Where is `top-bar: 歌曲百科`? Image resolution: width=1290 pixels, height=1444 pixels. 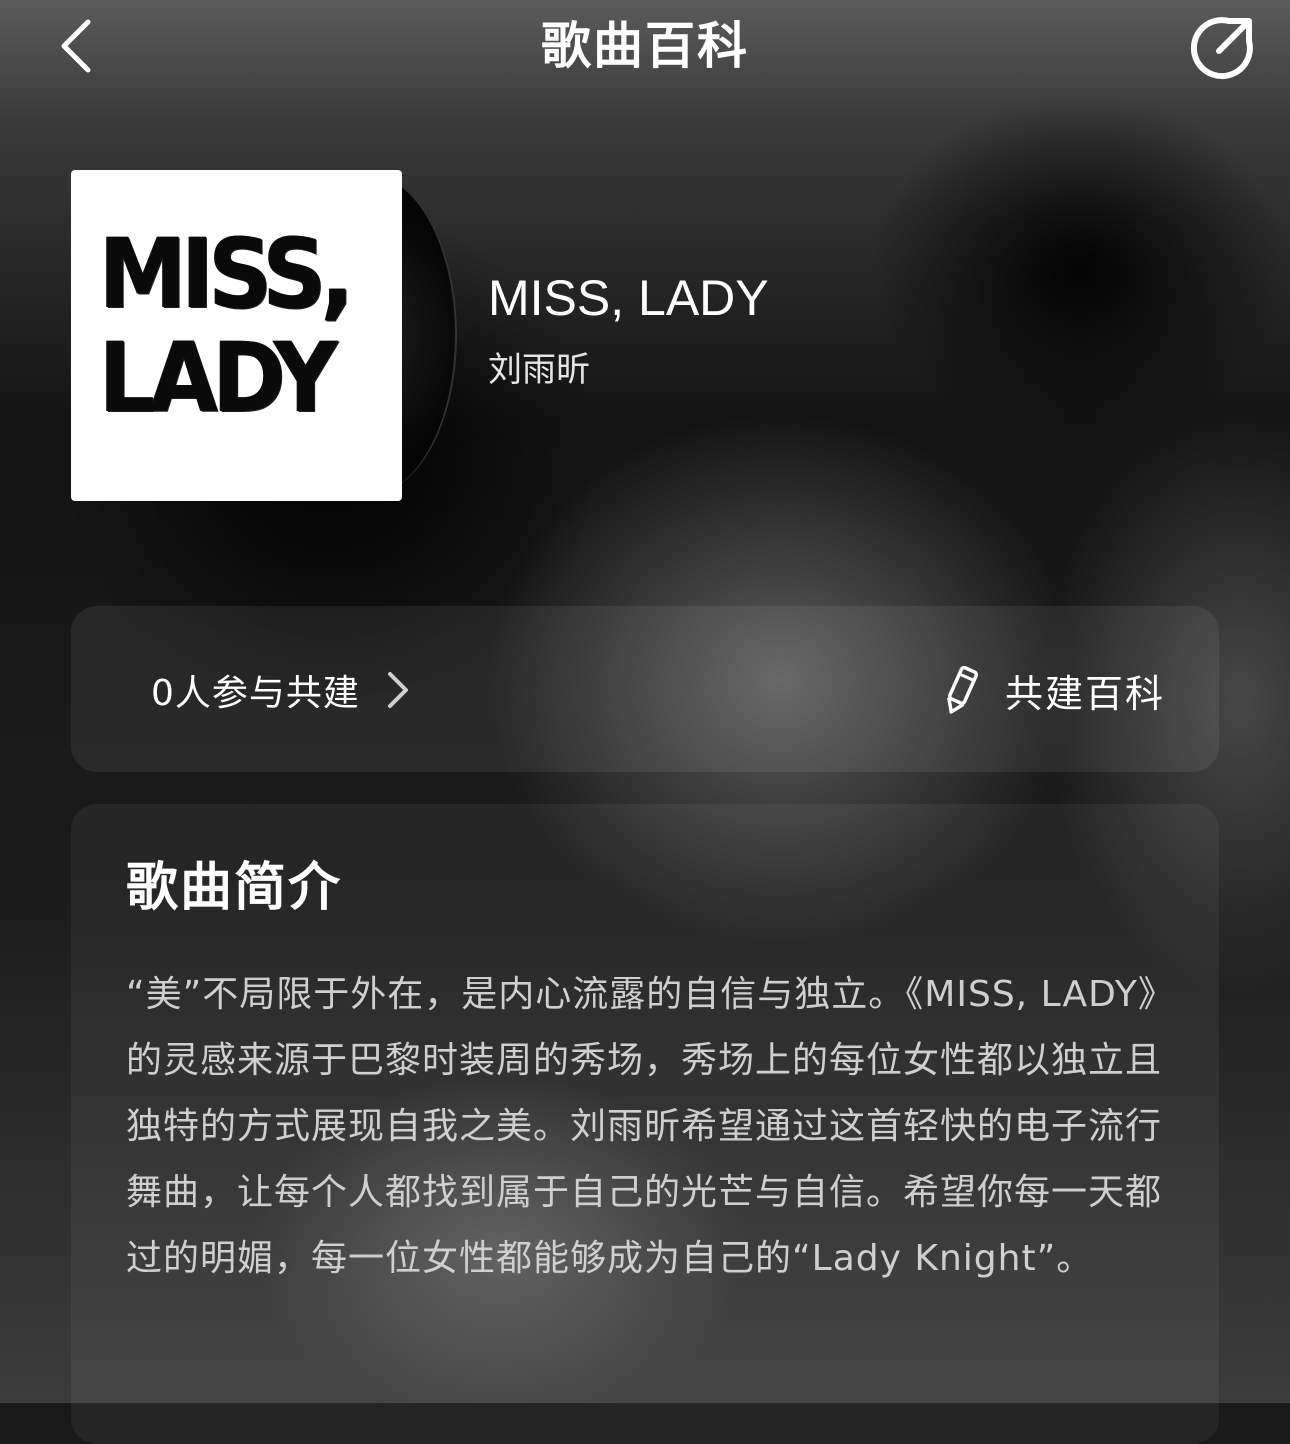
top-bar: 歌曲百科 is located at coordinates (645, 50).